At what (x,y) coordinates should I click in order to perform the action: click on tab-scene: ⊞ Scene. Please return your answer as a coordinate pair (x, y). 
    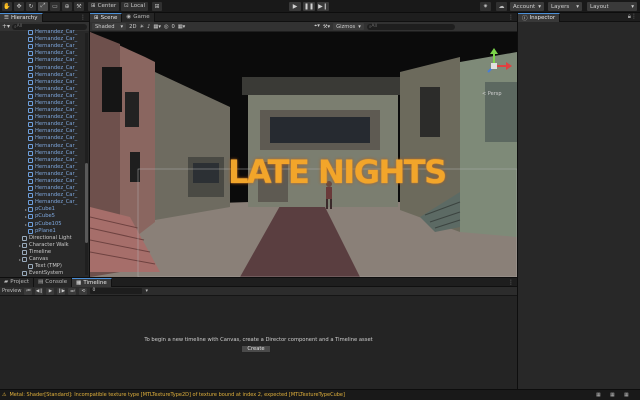
    Looking at the image, I should click on (106, 17).